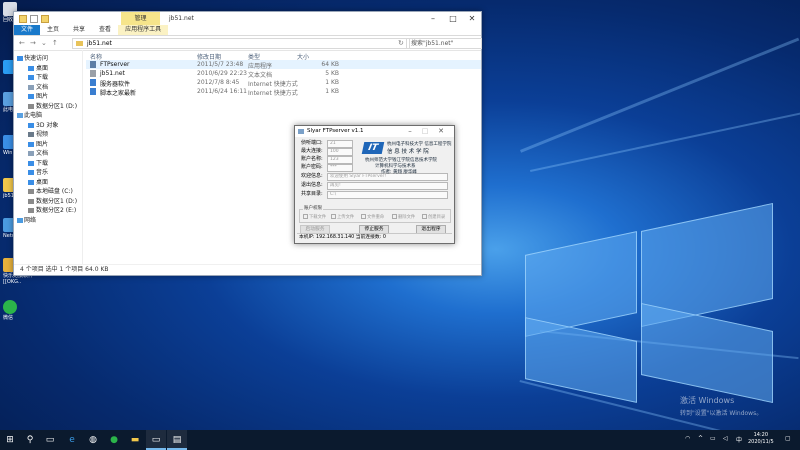 Image resolution: width=800 pixels, height=450 pixels. What do you see at coordinates (403, 217) in the screenshot?
I see `checkbox-delete: 删除文件` at bounding box center [403, 217].